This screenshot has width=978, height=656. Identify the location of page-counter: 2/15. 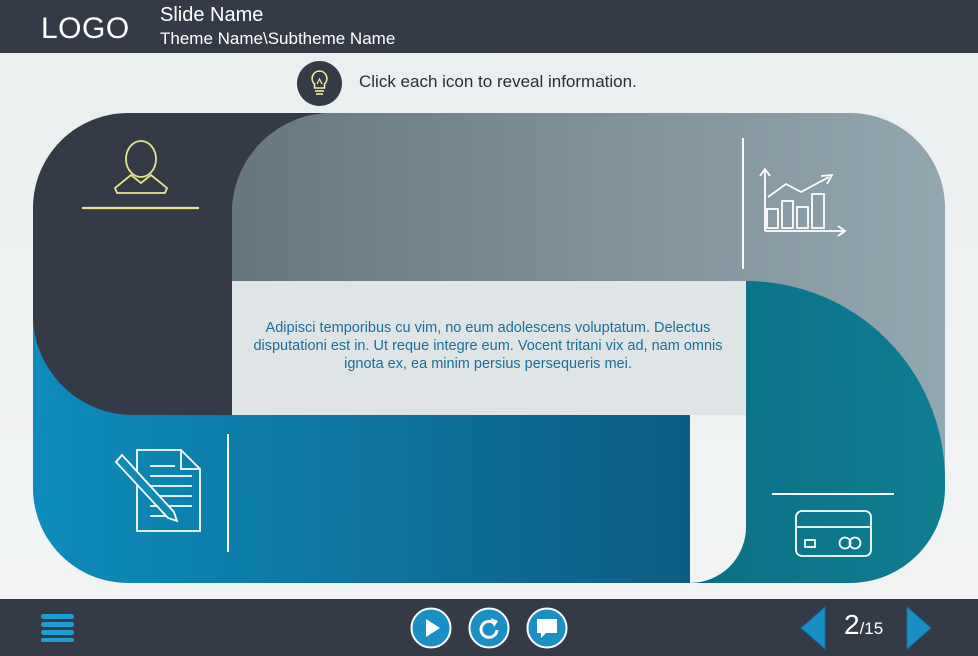
(863, 625).